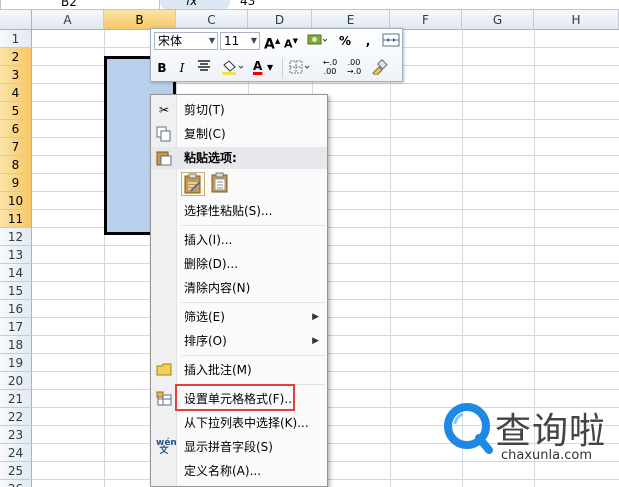 The image size is (619, 487). What do you see at coordinates (551, 431) in the screenshot?
I see `watermark-name: 查询啦` at bounding box center [551, 431].